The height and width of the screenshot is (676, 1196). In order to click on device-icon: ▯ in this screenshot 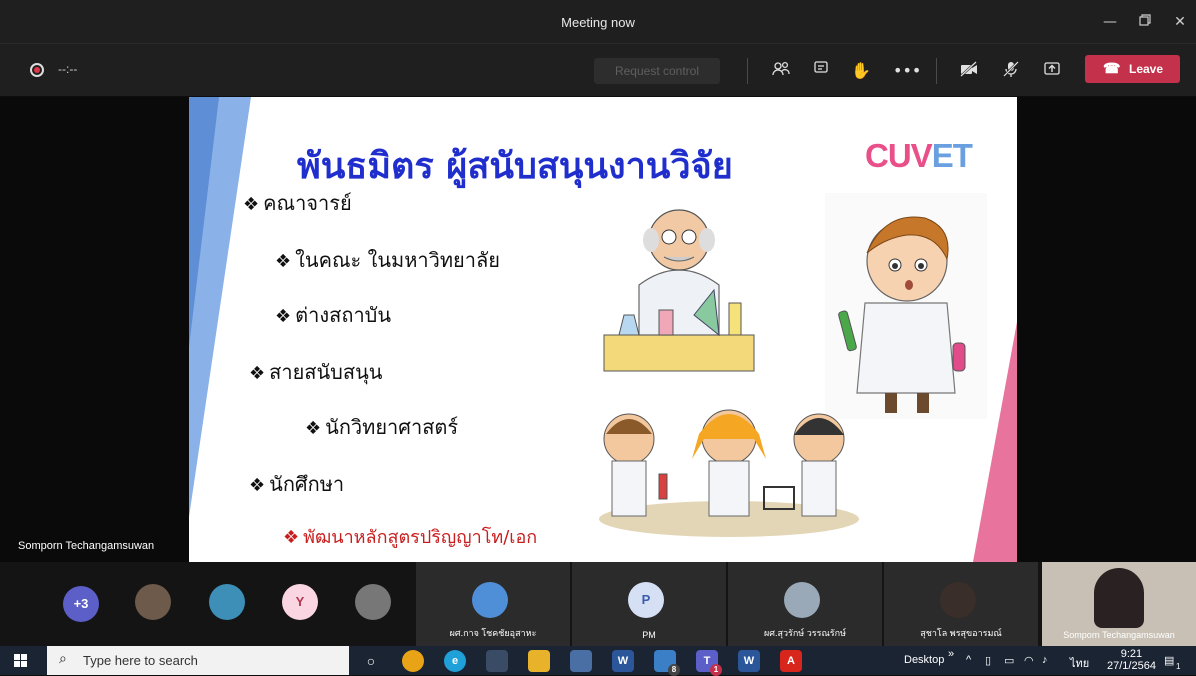, I will do `click(988, 660)`.